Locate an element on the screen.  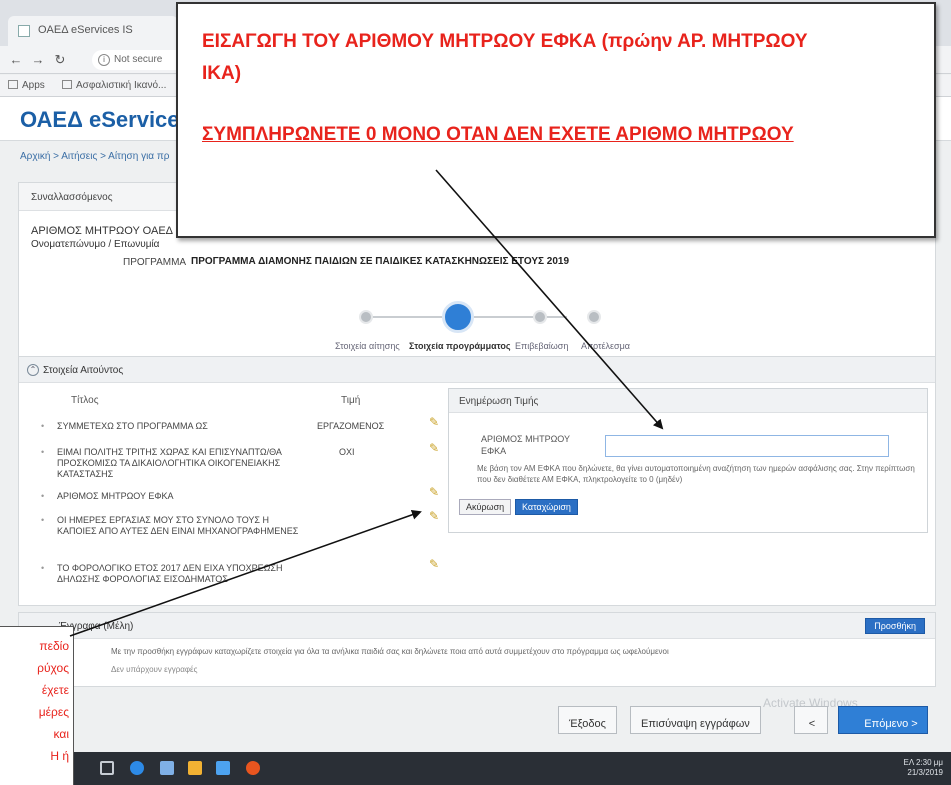
brand-logo: ΟΑΕΔ eServices is located at coordinates (106, 120).